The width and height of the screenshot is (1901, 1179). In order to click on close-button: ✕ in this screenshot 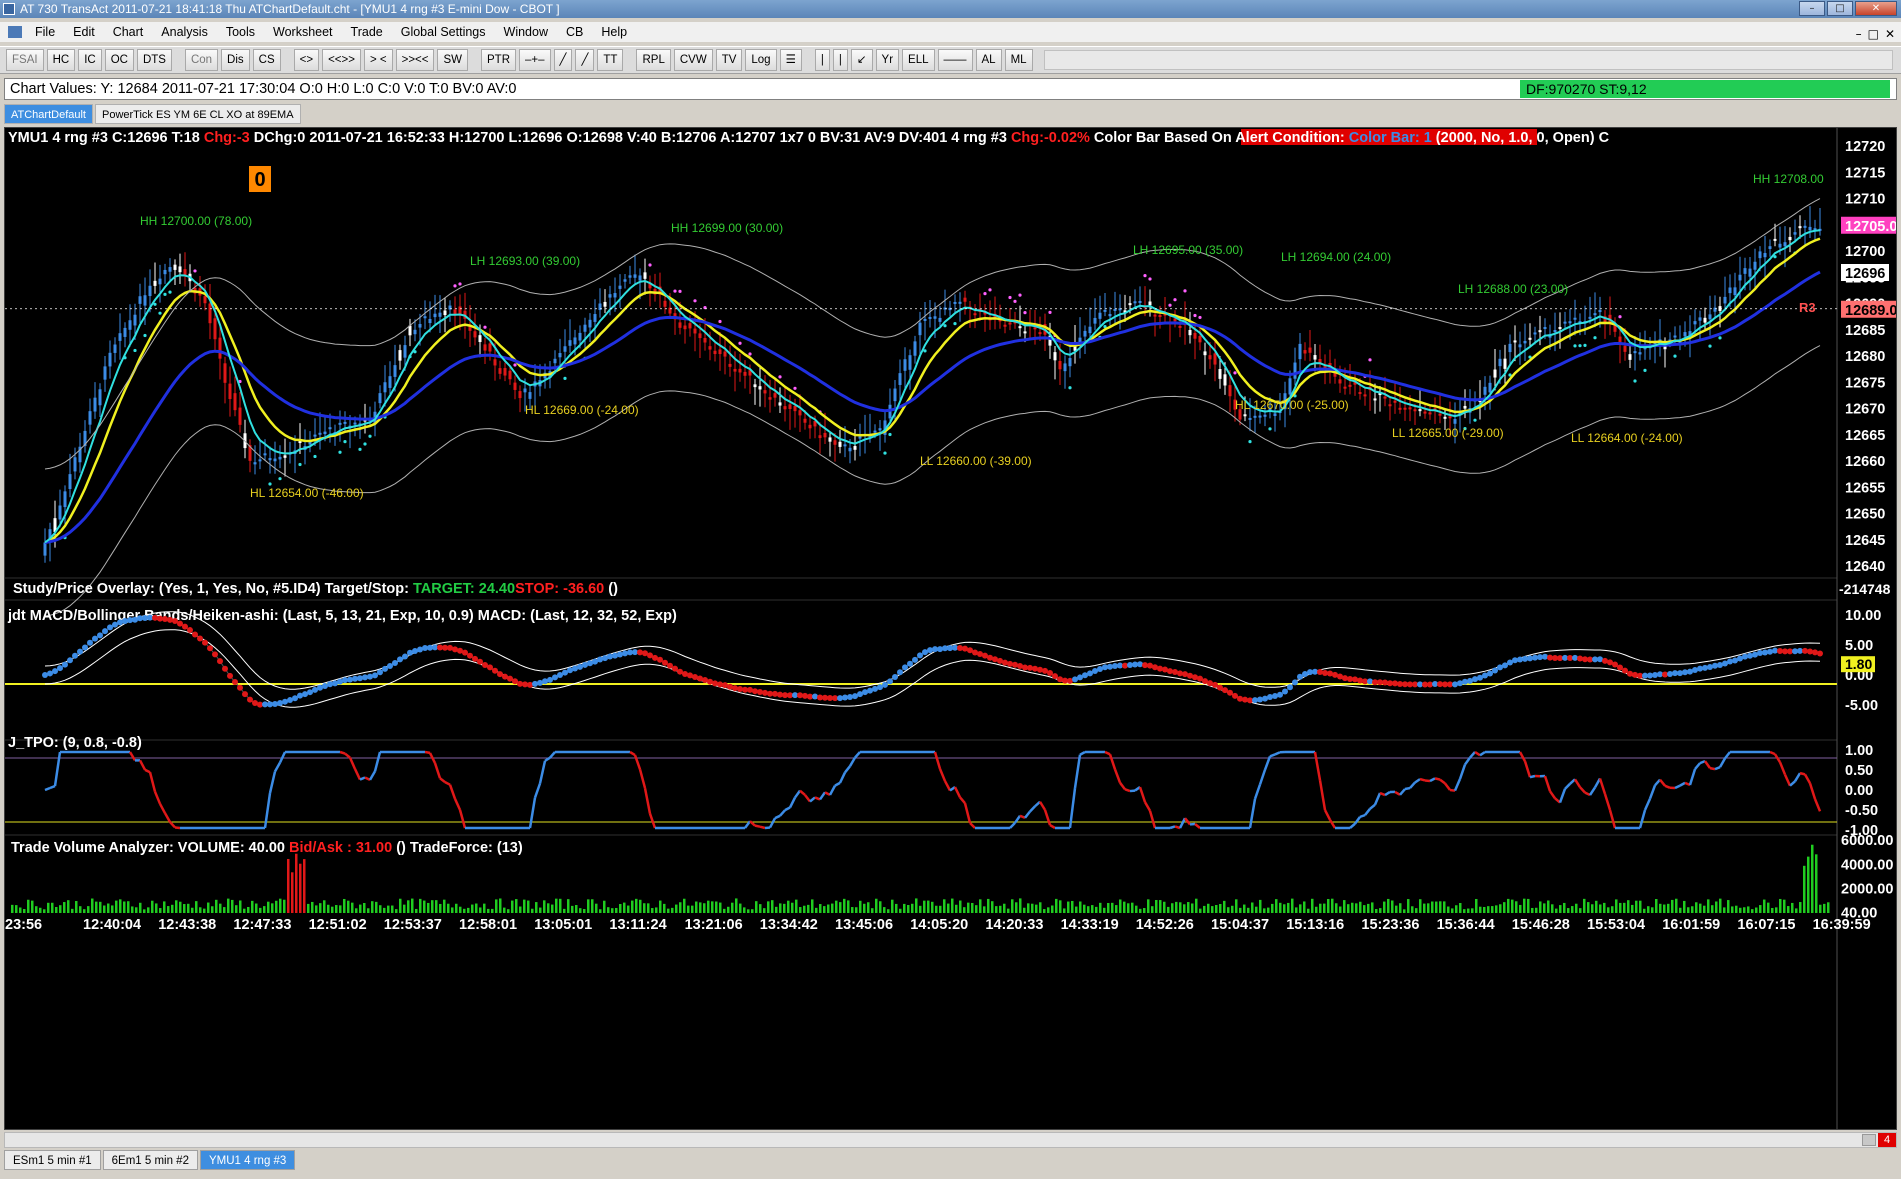, I will do `click(1876, 8)`.